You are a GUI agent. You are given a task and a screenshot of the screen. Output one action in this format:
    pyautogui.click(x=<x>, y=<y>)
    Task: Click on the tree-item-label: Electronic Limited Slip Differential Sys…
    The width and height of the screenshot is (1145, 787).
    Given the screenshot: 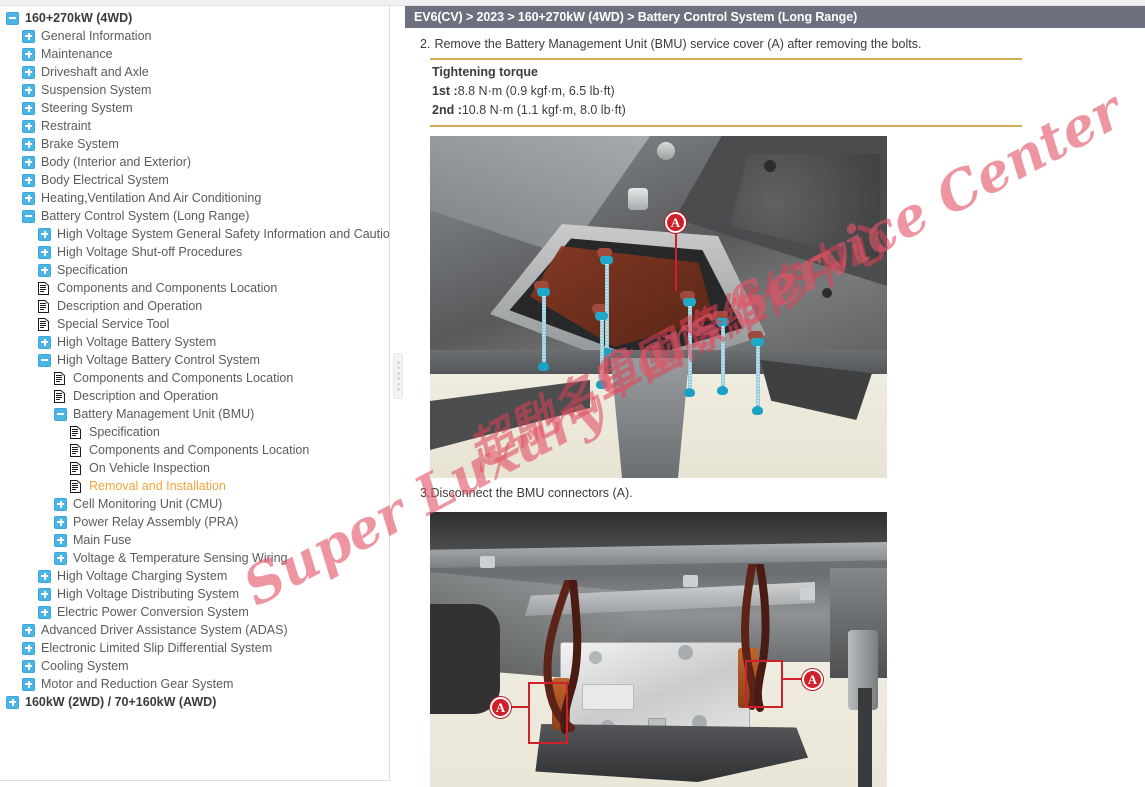 What is the action you would take?
    pyautogui.click(x=157, y=648)
    